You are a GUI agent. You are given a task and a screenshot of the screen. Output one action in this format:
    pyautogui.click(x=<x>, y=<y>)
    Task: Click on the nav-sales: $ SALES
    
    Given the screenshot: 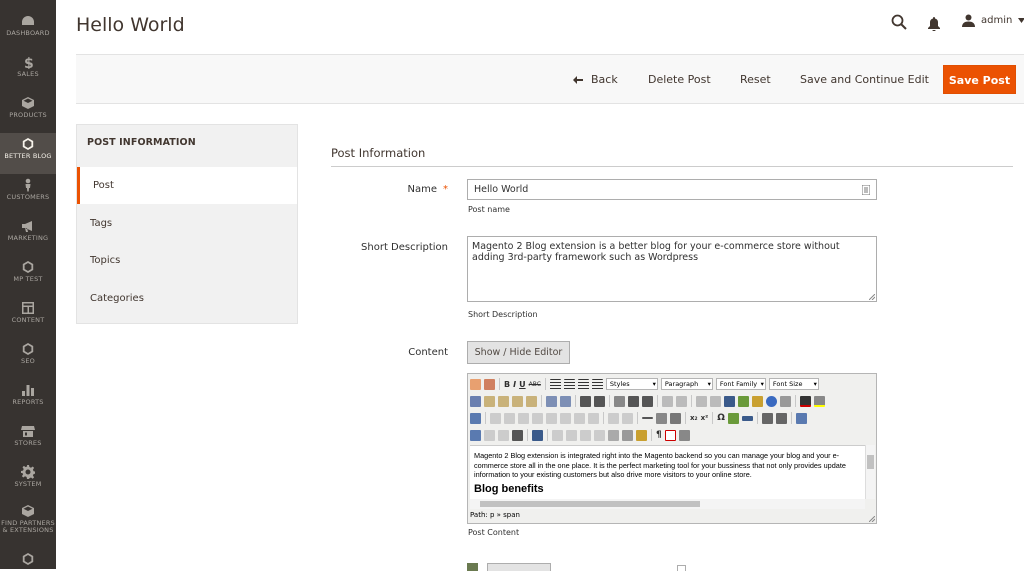 What is the action you would take?
    pyautogui.click(x=28, y=71)
    